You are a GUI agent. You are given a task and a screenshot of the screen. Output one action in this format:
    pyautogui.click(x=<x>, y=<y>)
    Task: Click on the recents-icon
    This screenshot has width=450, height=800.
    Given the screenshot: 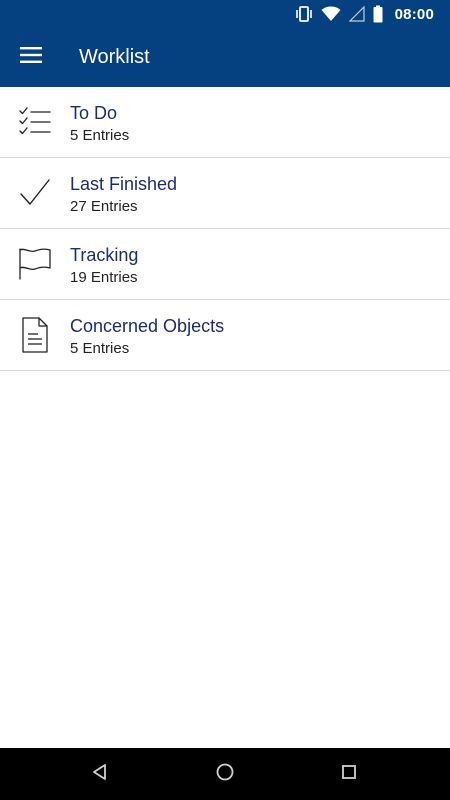 What is the action you would take?
    pyautogui.click(x=349, y=774)
    